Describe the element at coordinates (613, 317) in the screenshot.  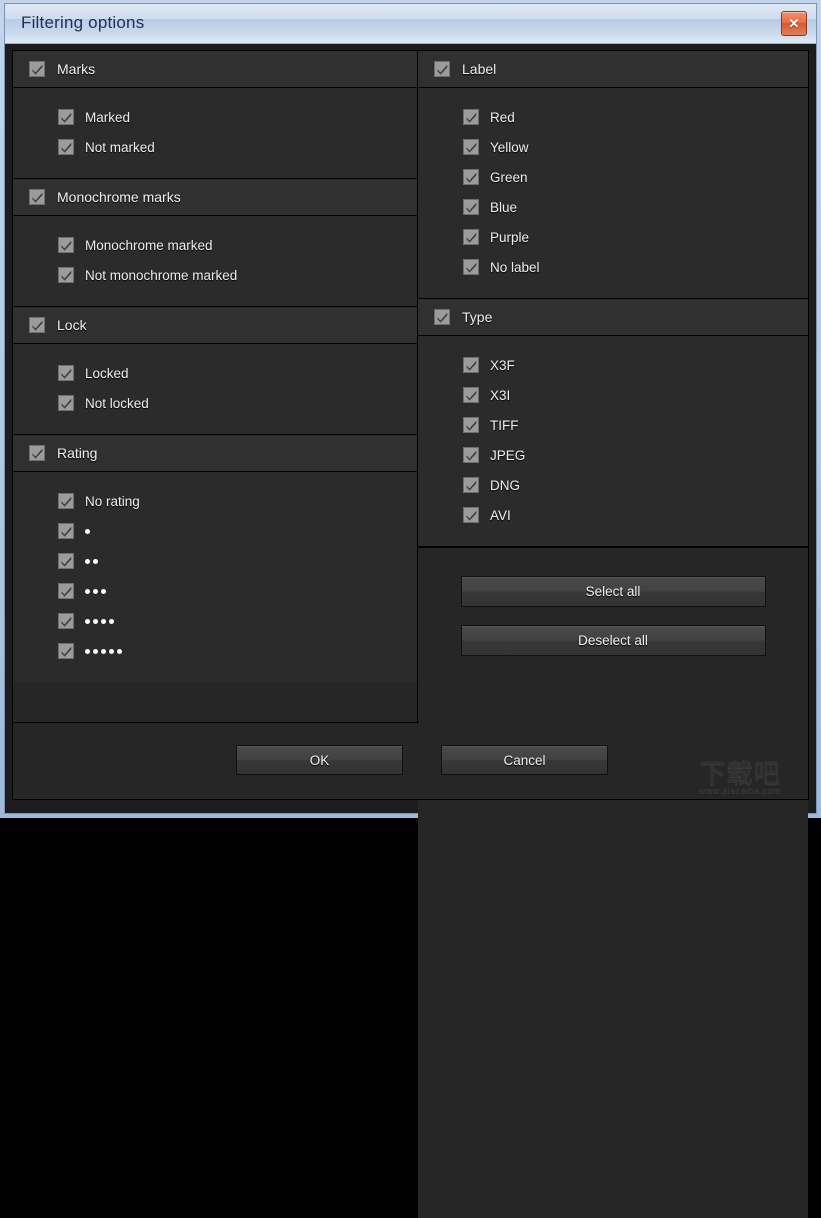
I see `group-header-type: Type` at that location.